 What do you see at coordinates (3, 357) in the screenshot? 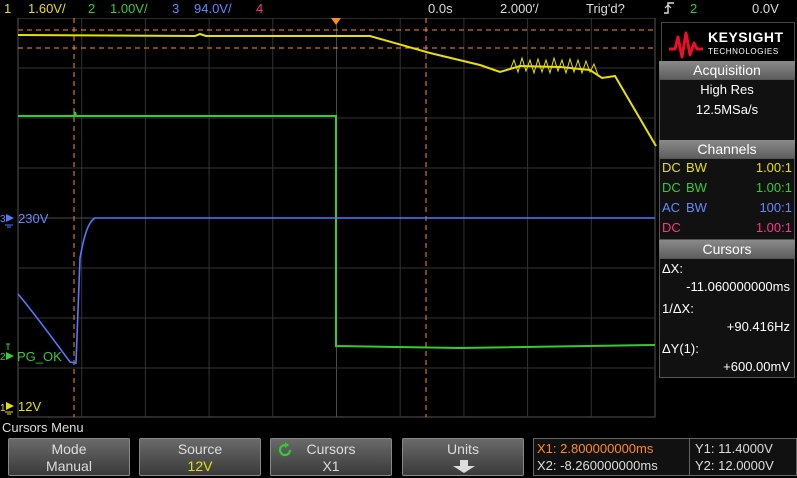
I see `svg-text: 2` at bounding box center [3, 357].